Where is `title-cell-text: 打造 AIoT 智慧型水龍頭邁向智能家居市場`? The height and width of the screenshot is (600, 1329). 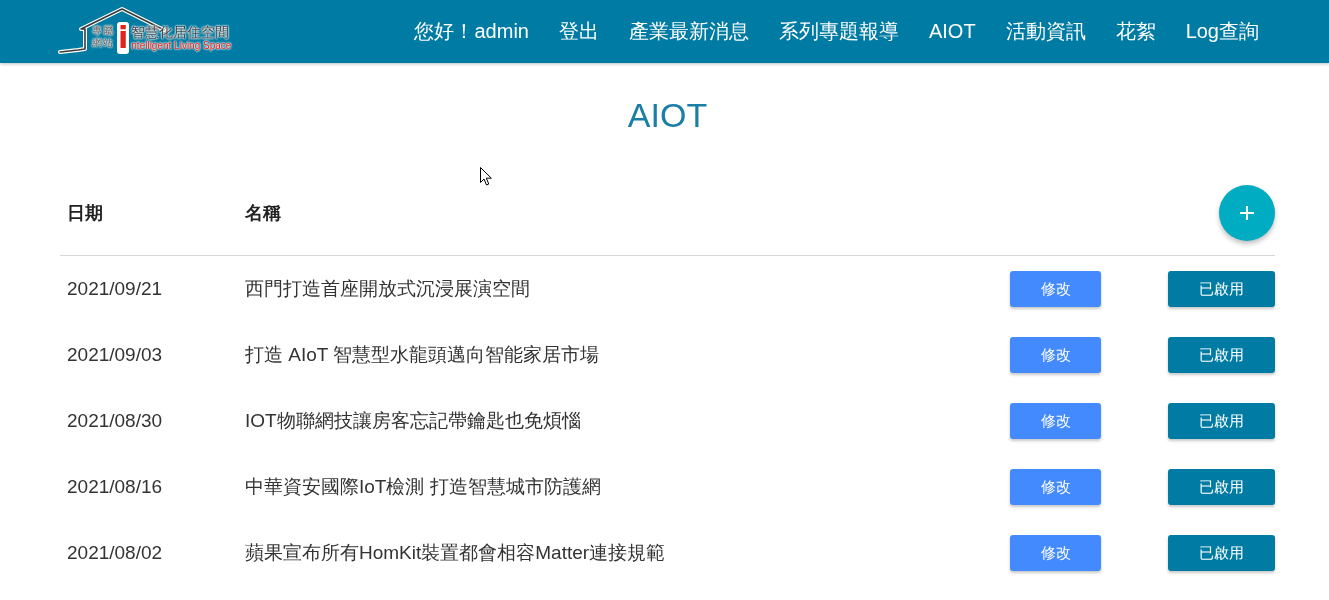 title-cell-text: 打造 AIoT 智慧型水龍頭邁向智能家居市場 is located at coordinates (422, 355).